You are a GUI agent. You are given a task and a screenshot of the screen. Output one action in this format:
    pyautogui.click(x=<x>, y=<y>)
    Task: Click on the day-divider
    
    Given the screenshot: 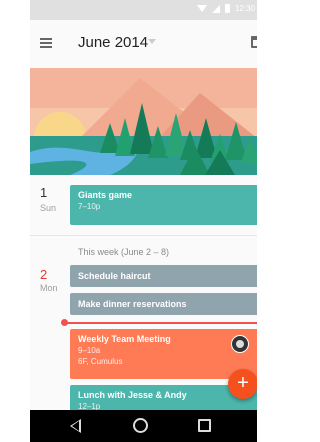 What is the action you would take?
    pyautogui.click(x=143, y=235)
    